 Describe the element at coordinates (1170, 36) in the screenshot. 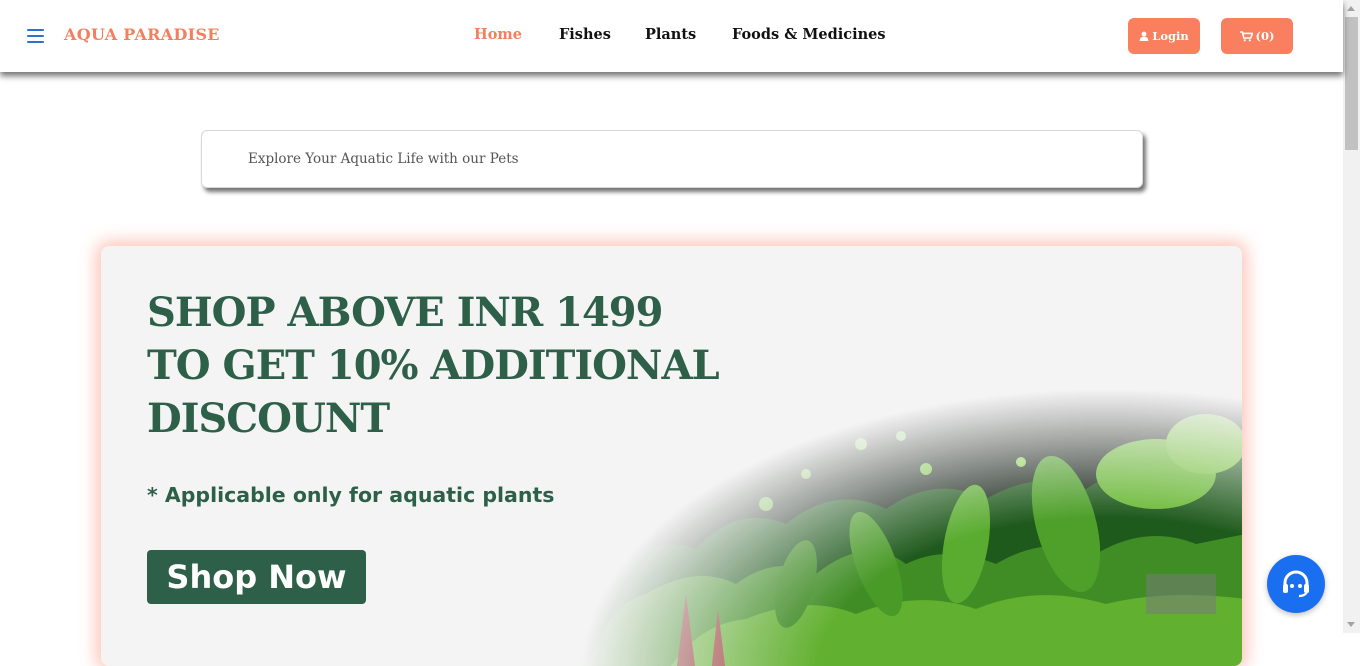

I see `login-label: Login` at that location.